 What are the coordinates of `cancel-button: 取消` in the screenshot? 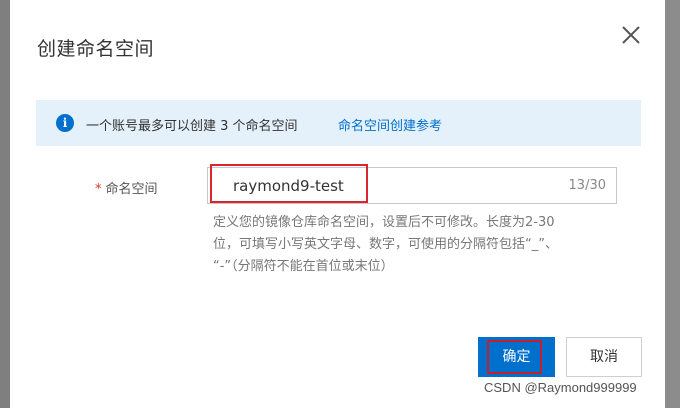 It's located at (604, 357).